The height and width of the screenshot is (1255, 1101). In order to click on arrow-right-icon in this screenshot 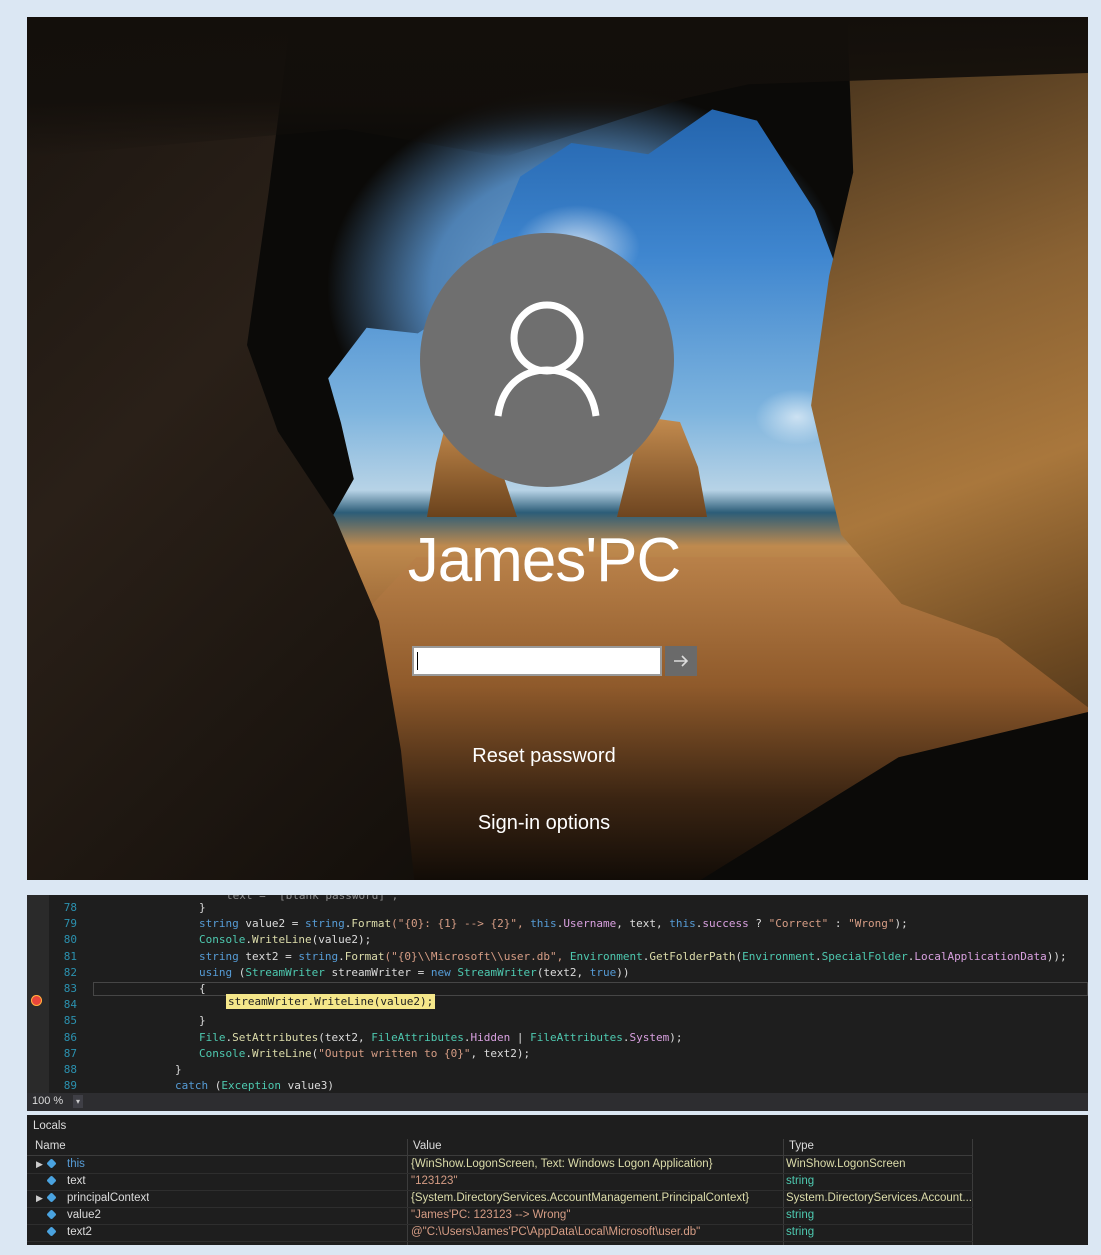, I will do `click(681, 661)`.